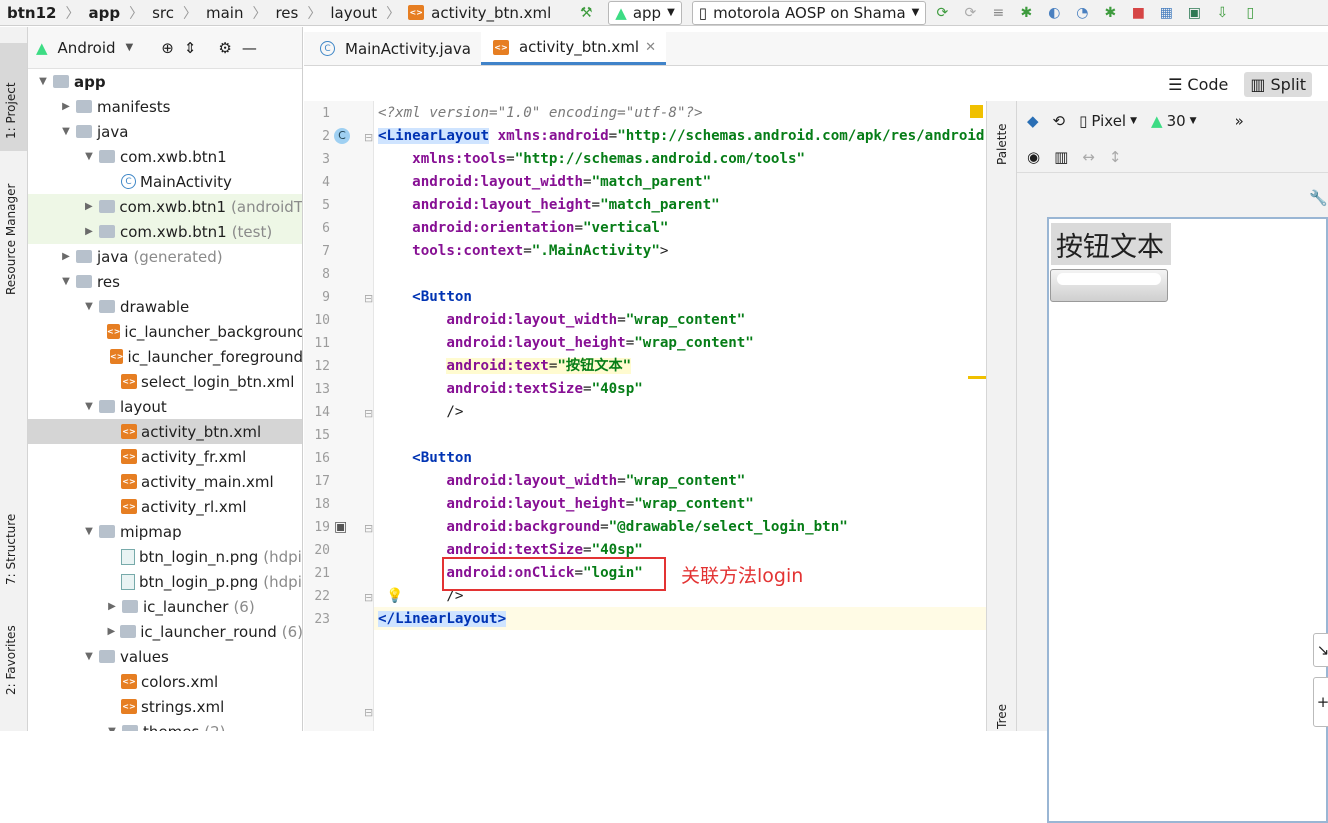 This screenshot has width=1328, height=823. I want to click on code-line: </LinearLayout>, so click(442, 619).